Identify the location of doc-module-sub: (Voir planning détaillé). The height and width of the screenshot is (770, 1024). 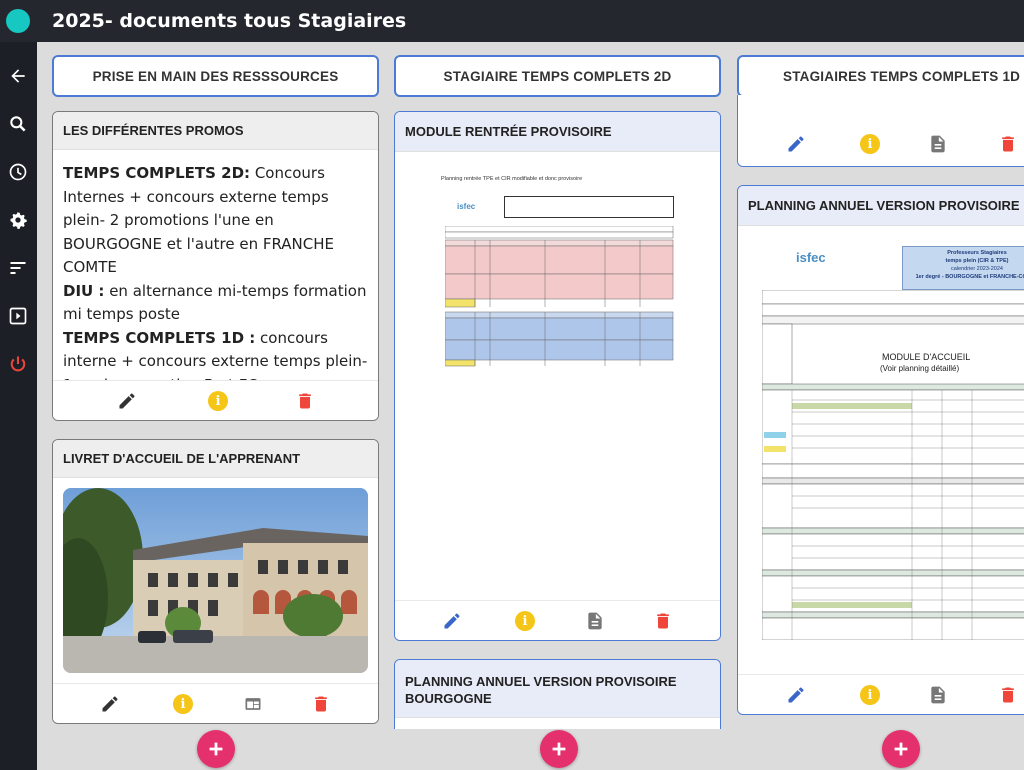
(920, 368).